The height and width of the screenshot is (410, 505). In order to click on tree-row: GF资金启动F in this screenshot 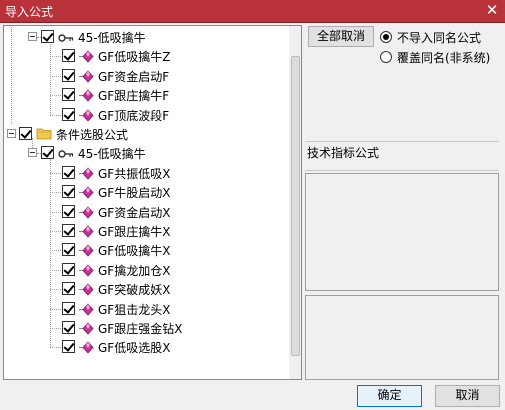, I will do `click(146, 76)`.